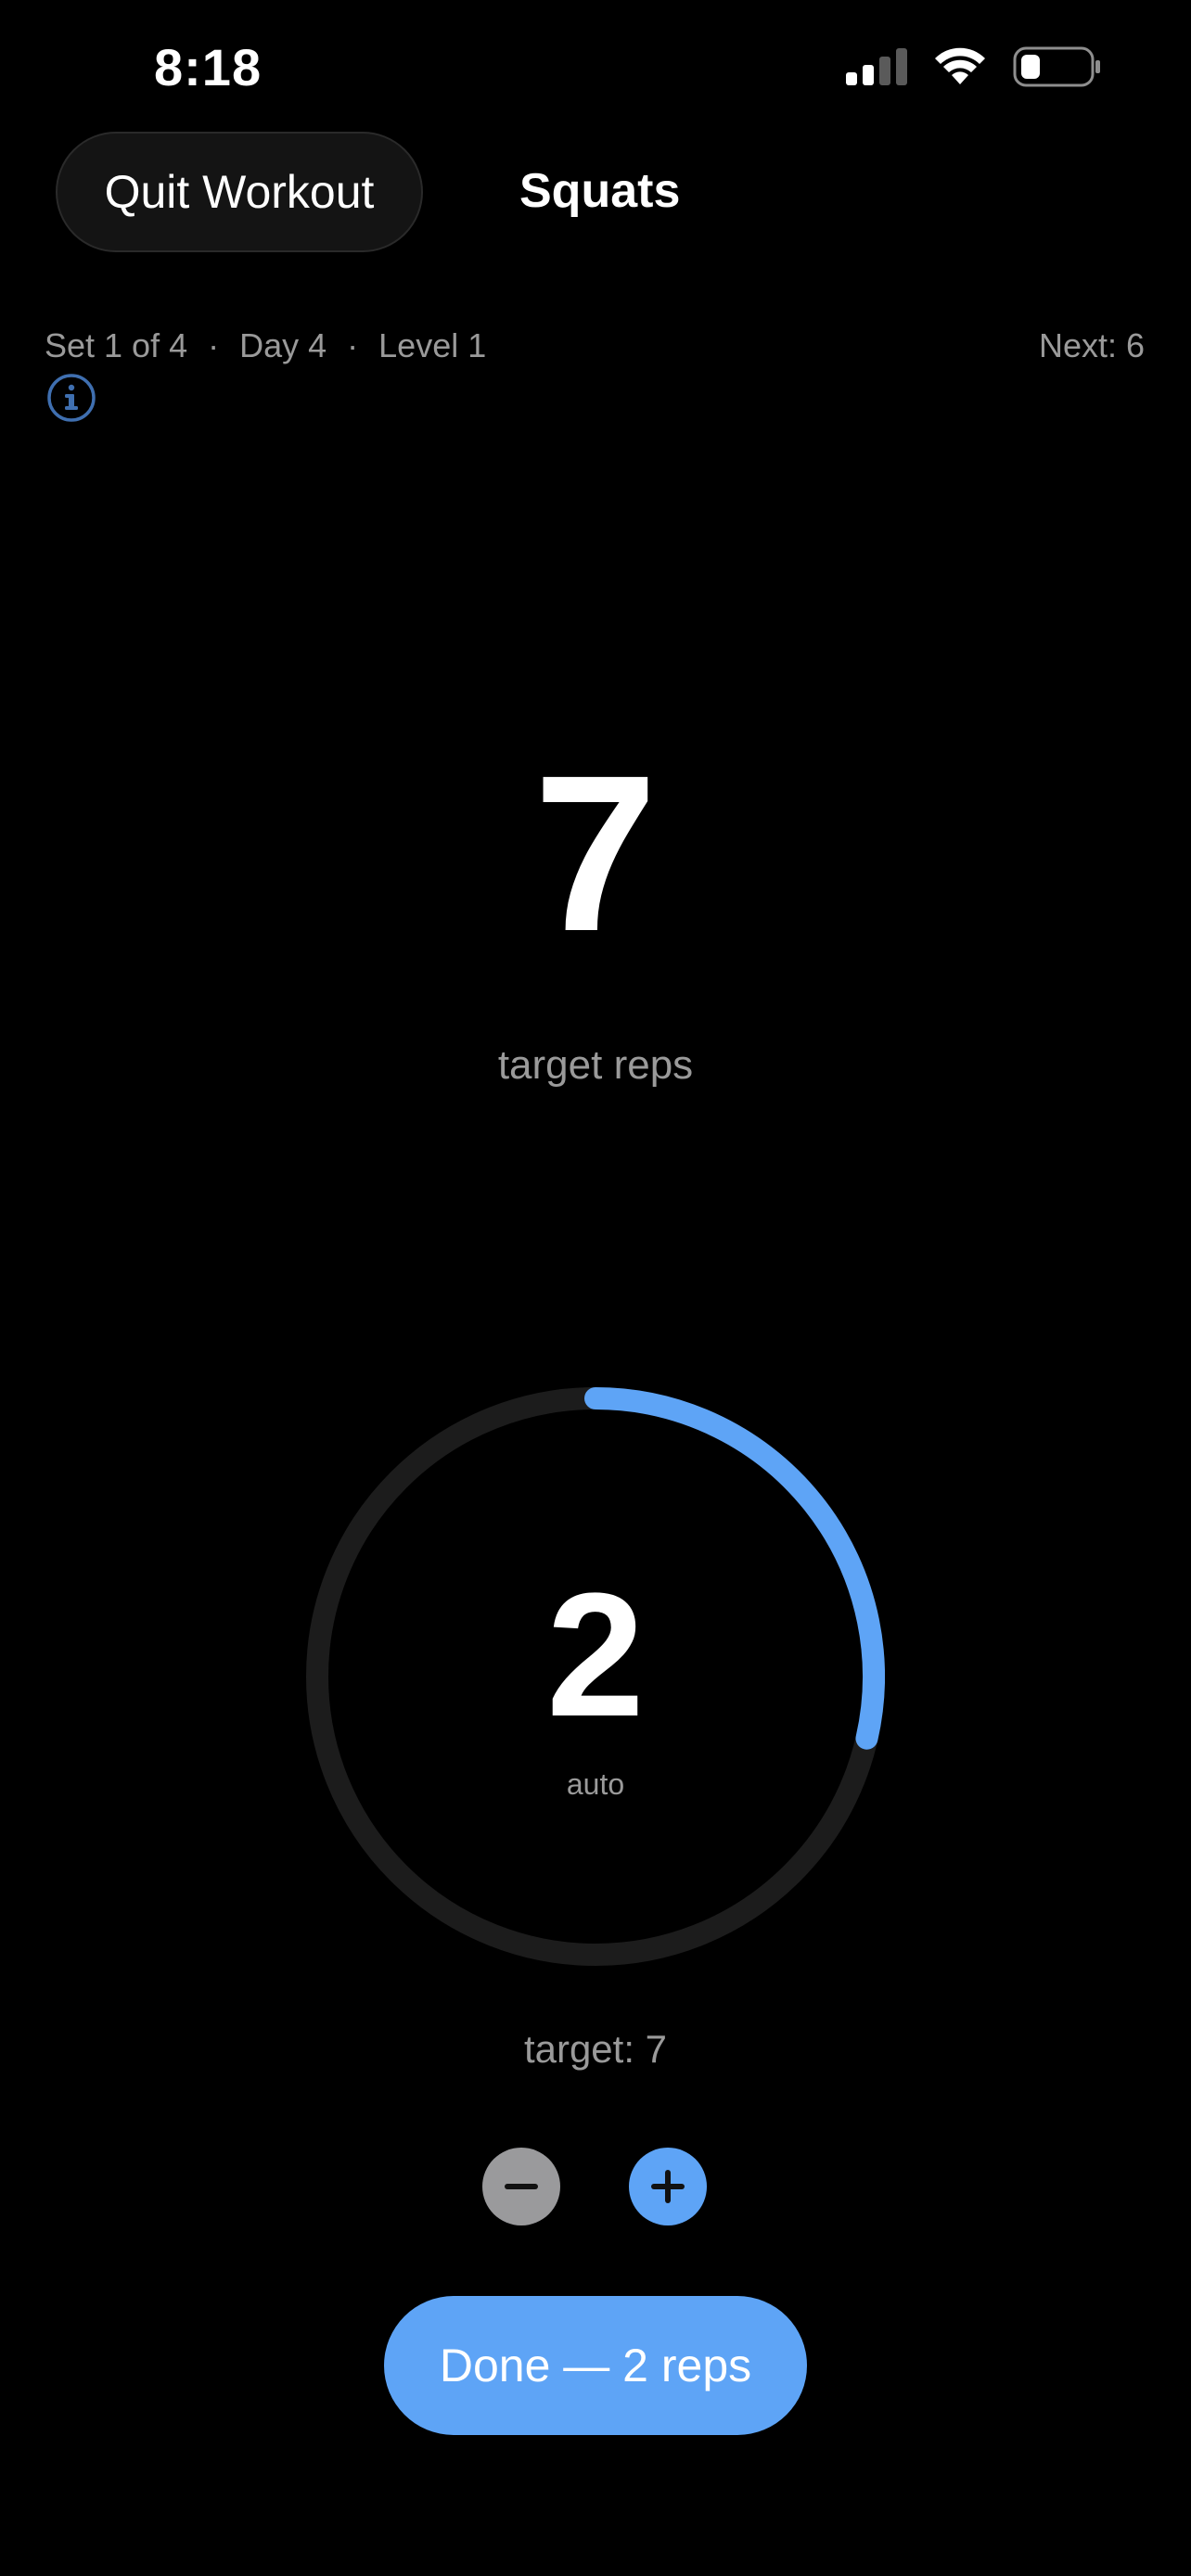 The width and height of the screenshot is (1191, 2576). I want to click on minus-icon, so click(521, 2186).